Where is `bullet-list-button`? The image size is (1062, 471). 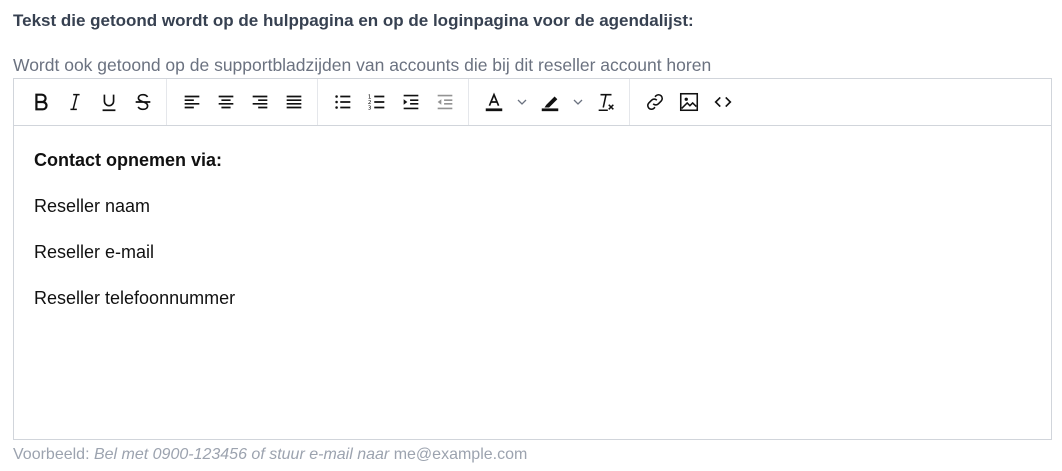
bullet-list-button is located at coordinates (343, 102).